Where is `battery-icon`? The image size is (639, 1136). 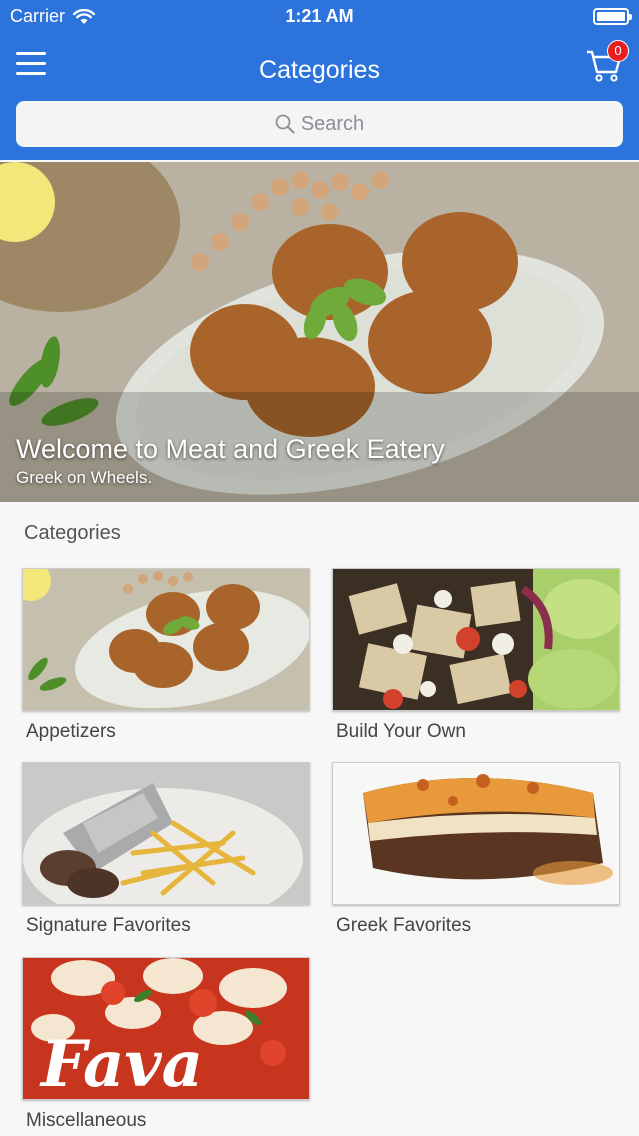 battery-icon is located at coordinates (612, 16).